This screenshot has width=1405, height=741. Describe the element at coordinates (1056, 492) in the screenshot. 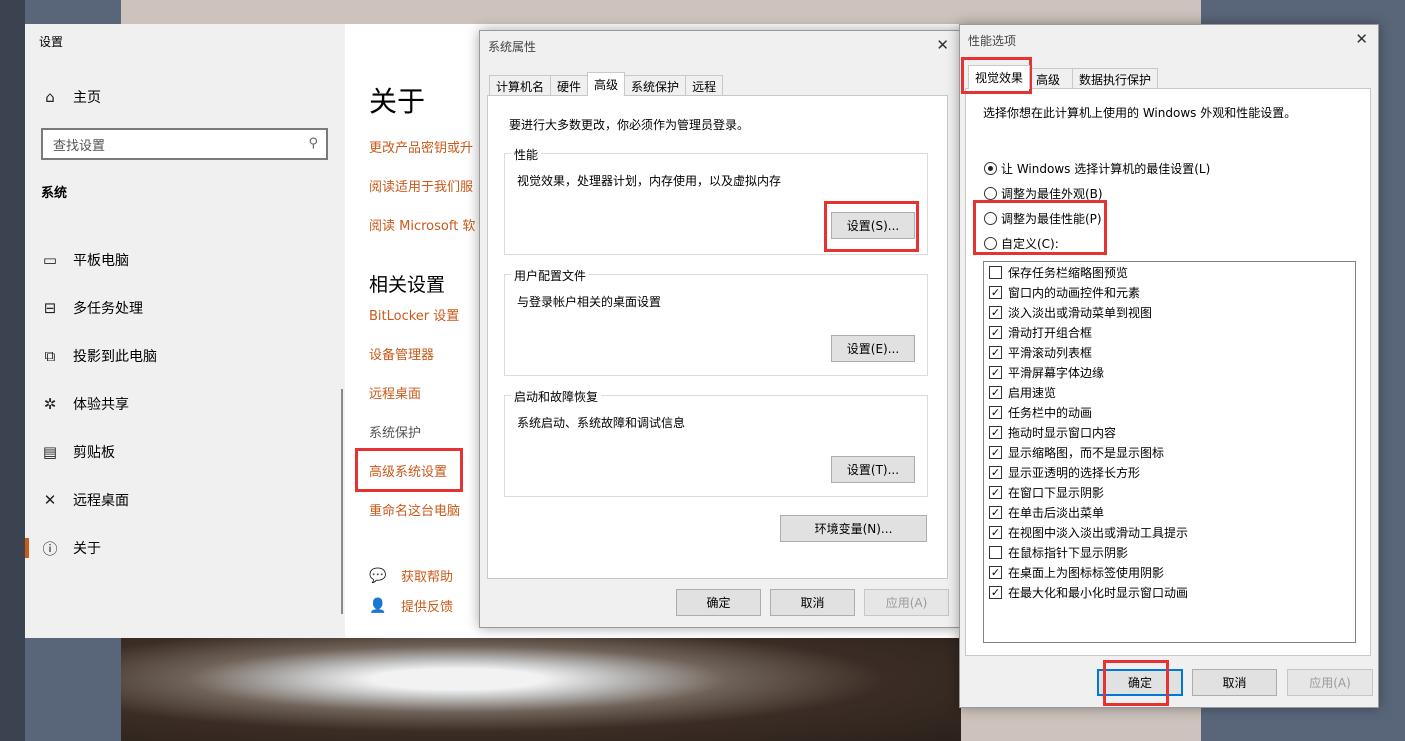

I see `checkbox-label: 在窗口下显示阴影` at that location.